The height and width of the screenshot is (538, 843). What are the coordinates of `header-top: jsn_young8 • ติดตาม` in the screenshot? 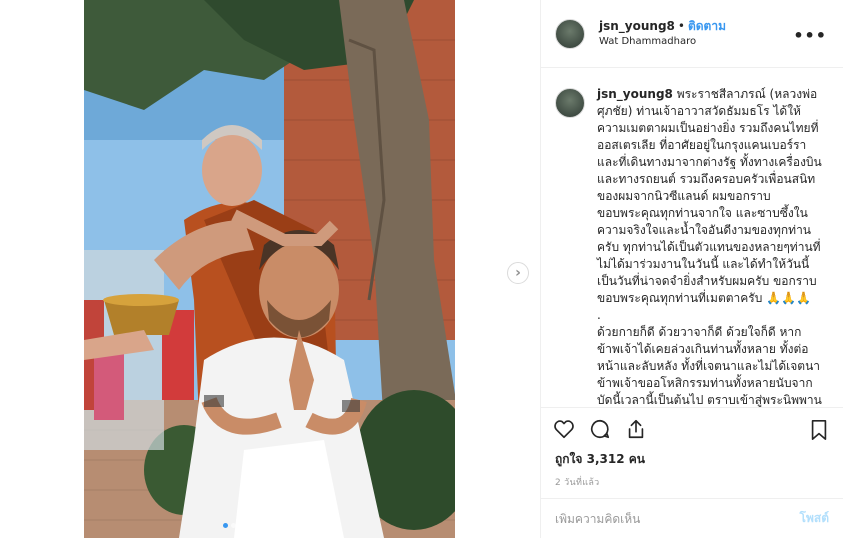 It's located at (662, 26).